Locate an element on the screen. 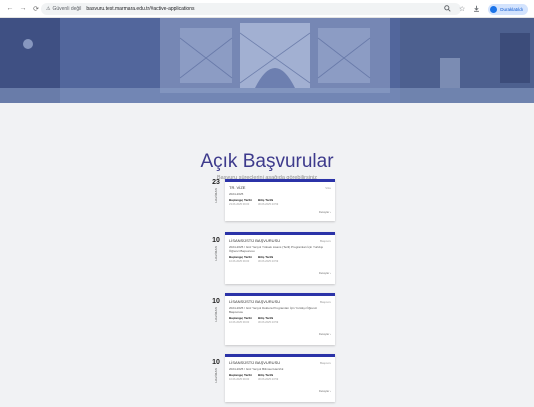  toolbar-actions: ☆ Duraklatıldı is located at coordinates (482, 9).